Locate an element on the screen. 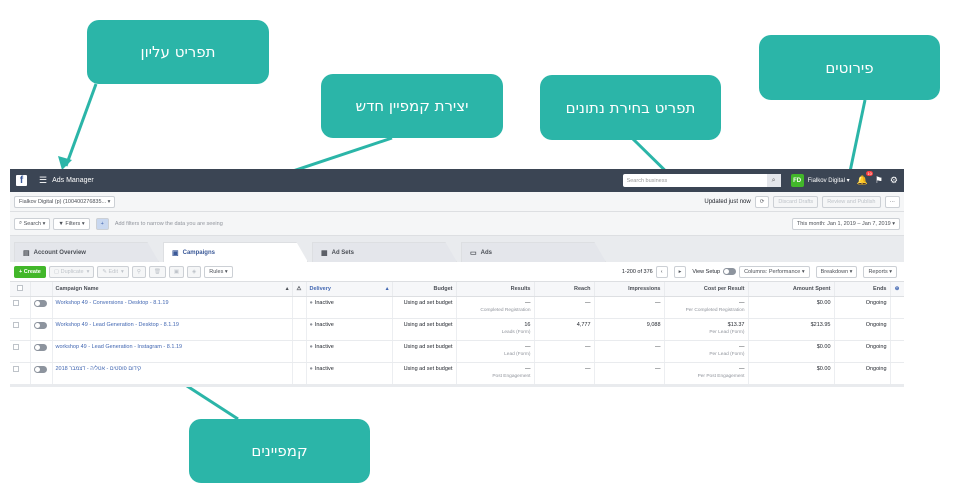  account-select: Fialkov Digital (p) (100400276835... ▾ is located at coordinates (65, 201).